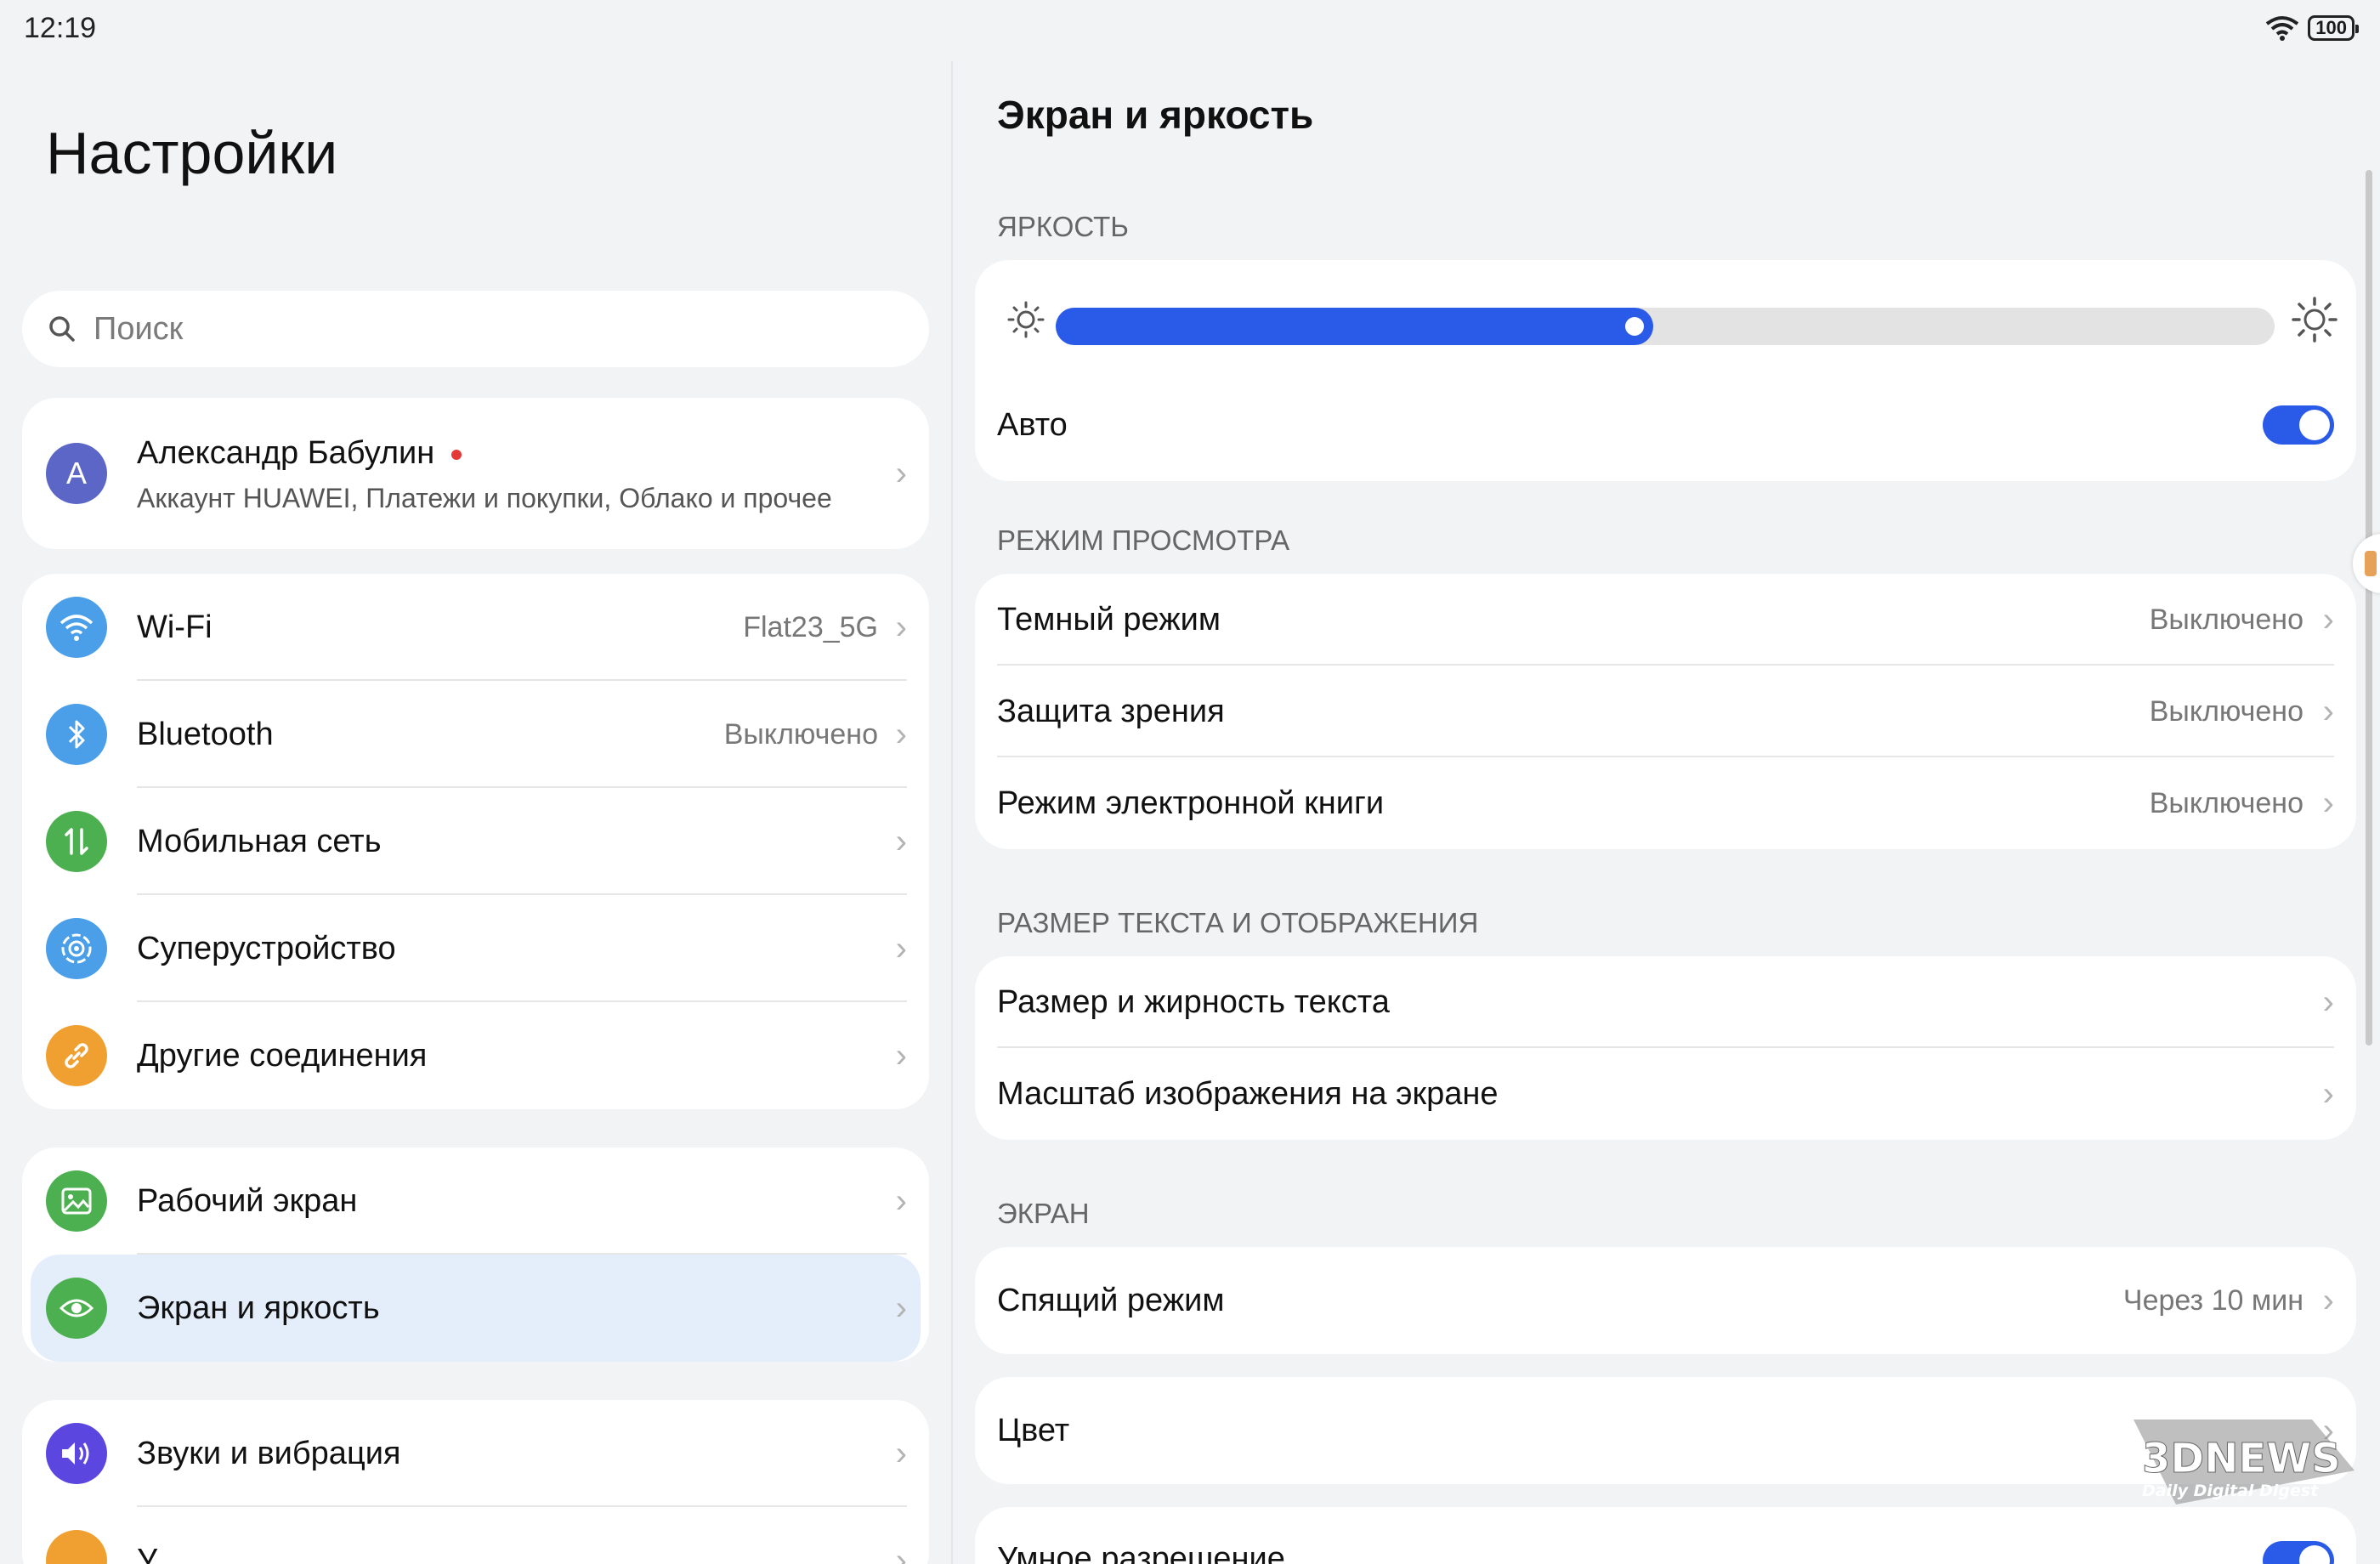 The width and height of the screenshot is (2380, 1564). I want to click on eye-comfort-value: Выключено, so click(2226, 711).